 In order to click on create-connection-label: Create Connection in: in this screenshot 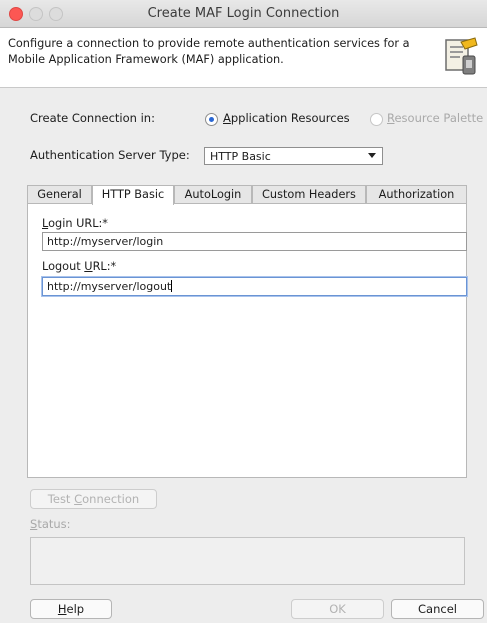, I will do `click(92, 118)`.